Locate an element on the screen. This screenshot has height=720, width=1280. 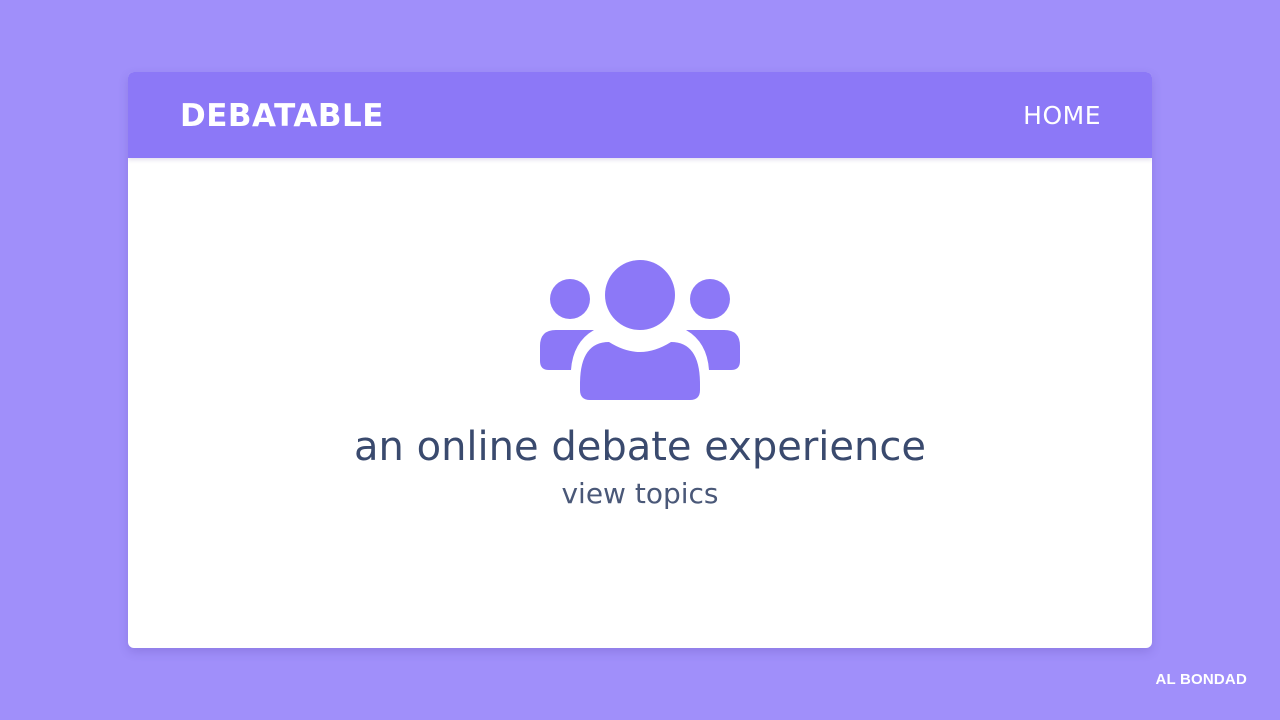
author-credit: AL BONDAD is located at coordinates (1201, 679).